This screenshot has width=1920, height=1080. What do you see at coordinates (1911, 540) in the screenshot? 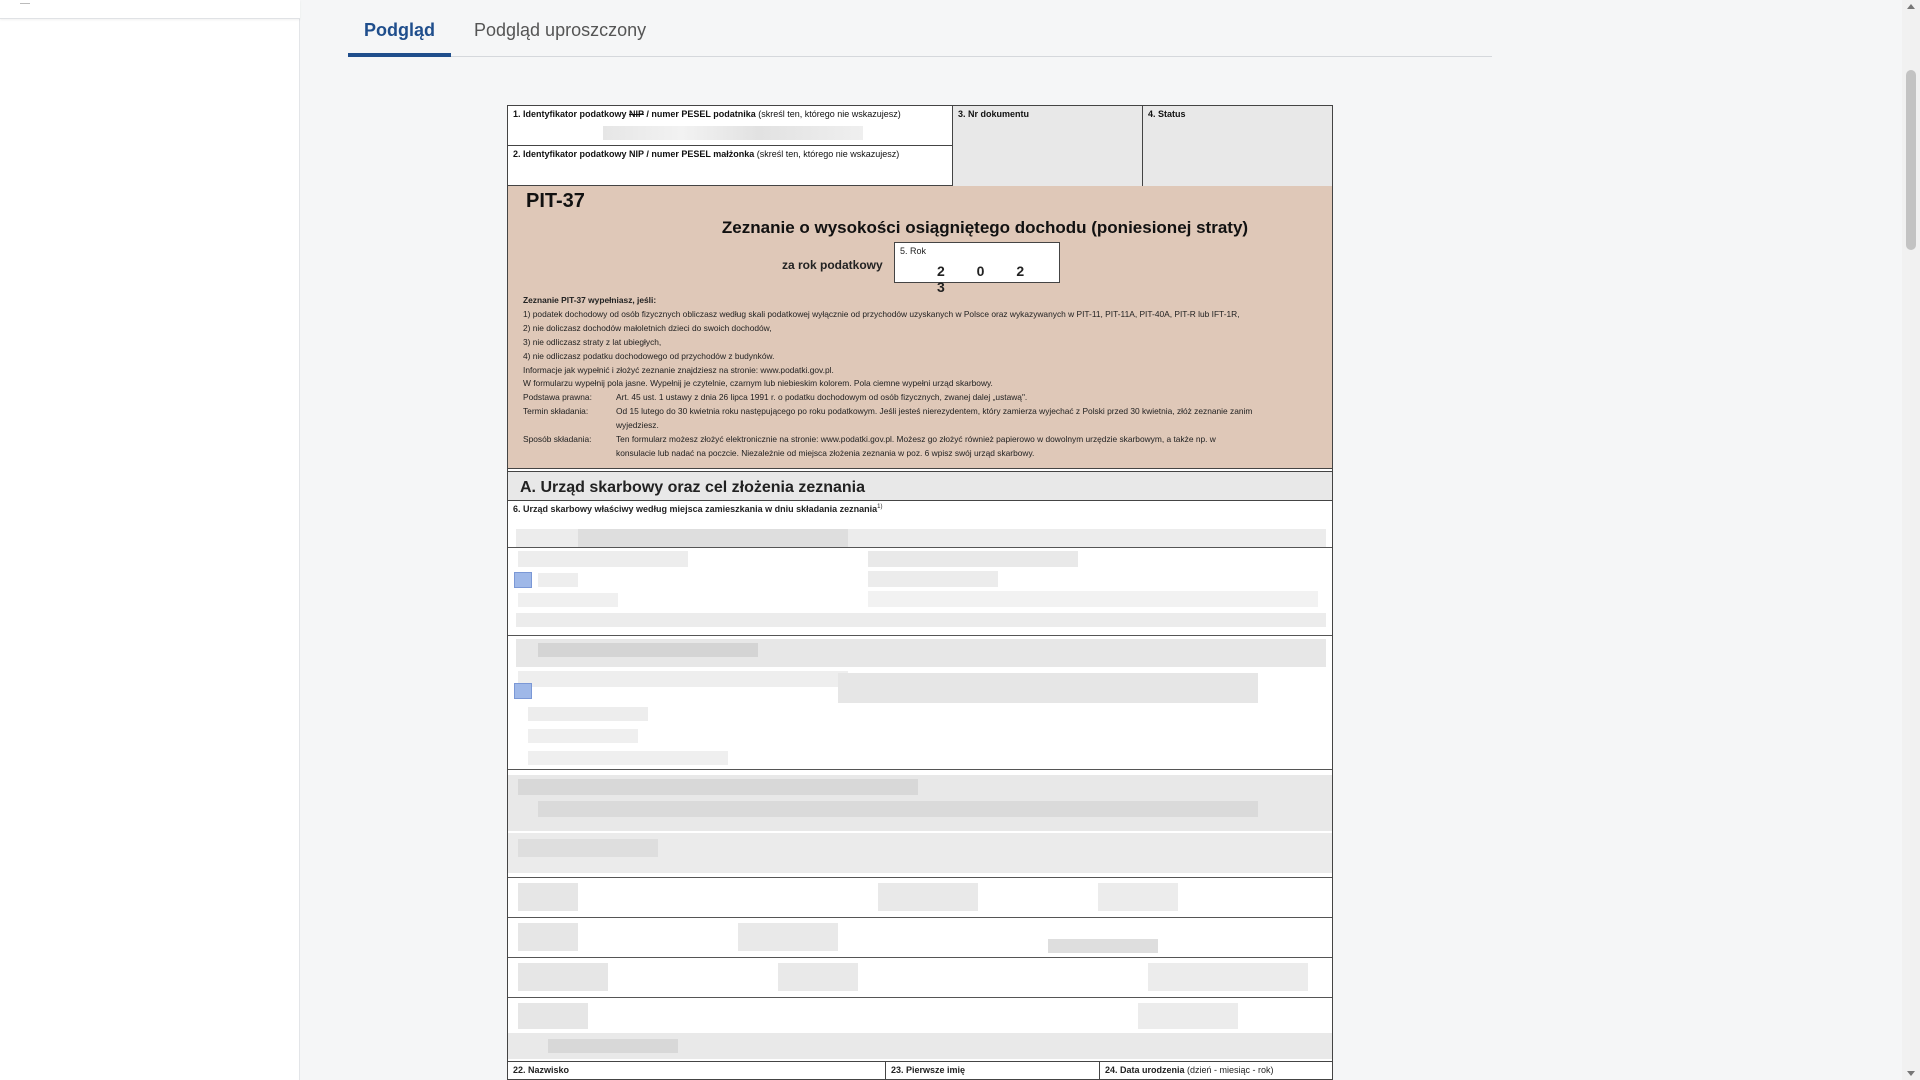
I see `page-scrollbar` at bounding box center [1911, 540].